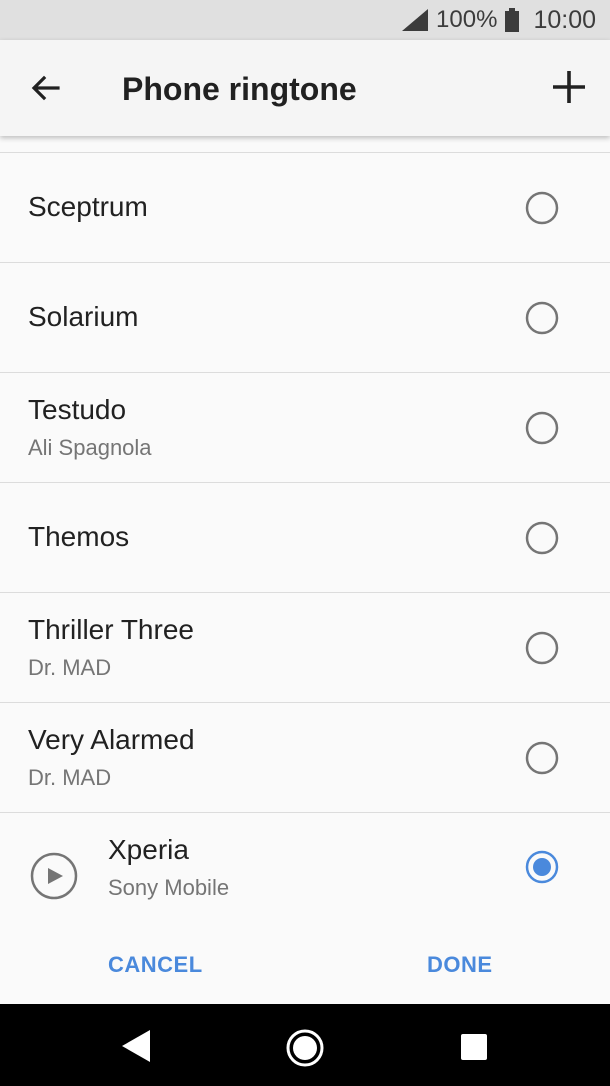 The height and width of the screenshot is (1086, 610). Describe the element at coordinates (305, 647) in the screenshot. I see `ringtone-item-thriller-three: Thriller Three Dr. MAD` at that location.